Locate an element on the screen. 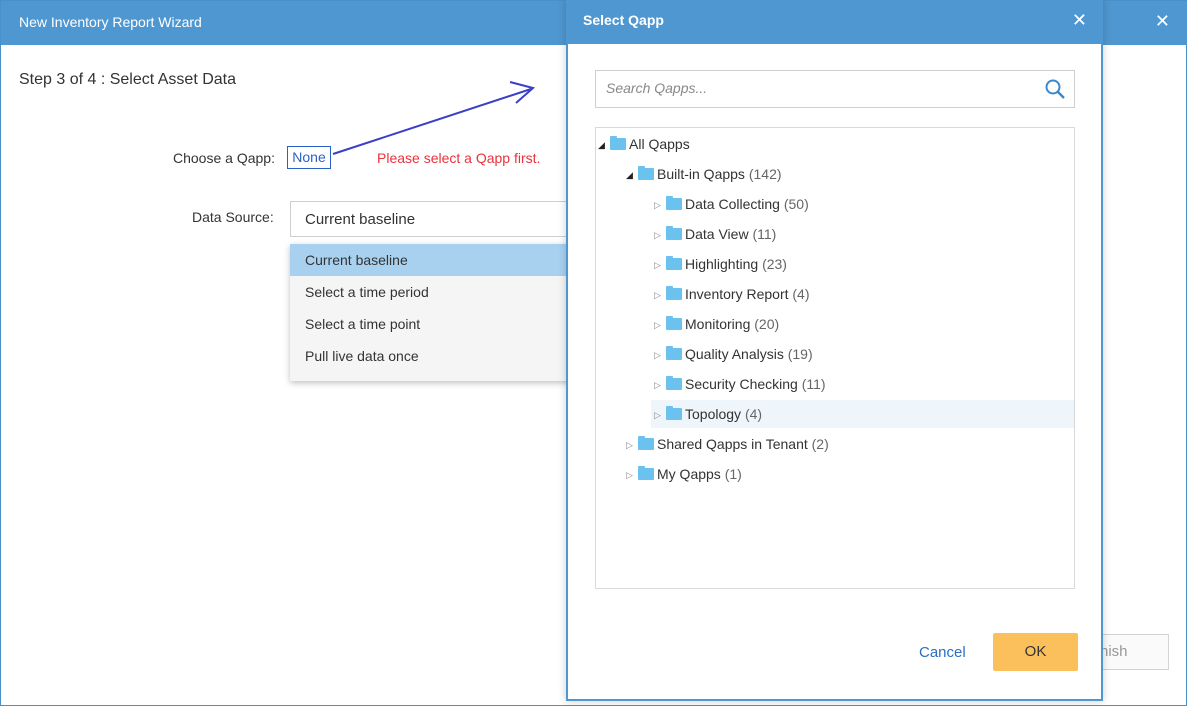 The height and width of the screenshot is (706, 1187). tree-node-all-qapps: ◢ All Qapps is located at coordinates (644, 144).